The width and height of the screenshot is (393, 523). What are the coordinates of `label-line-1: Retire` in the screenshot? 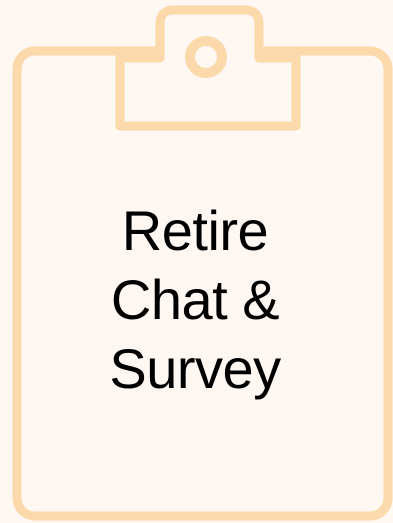 It's located at (195, 230).